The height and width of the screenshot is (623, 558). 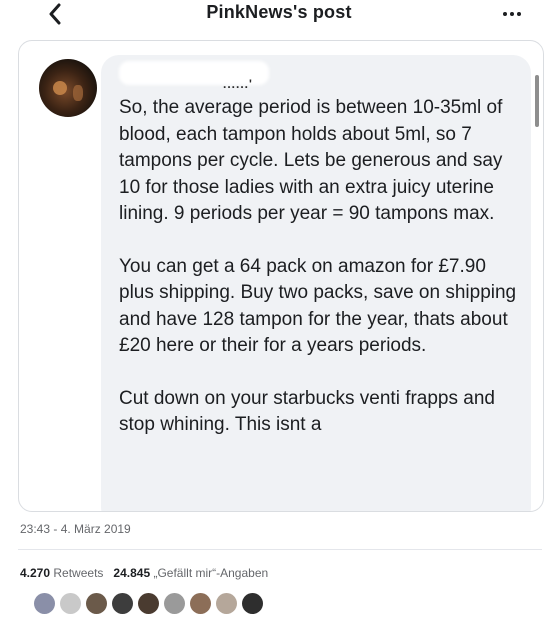 What do you see at coordinates (78, 573) in the screenshot?
I see `retweets-label: Retweets` at bounding box center [78, 573].